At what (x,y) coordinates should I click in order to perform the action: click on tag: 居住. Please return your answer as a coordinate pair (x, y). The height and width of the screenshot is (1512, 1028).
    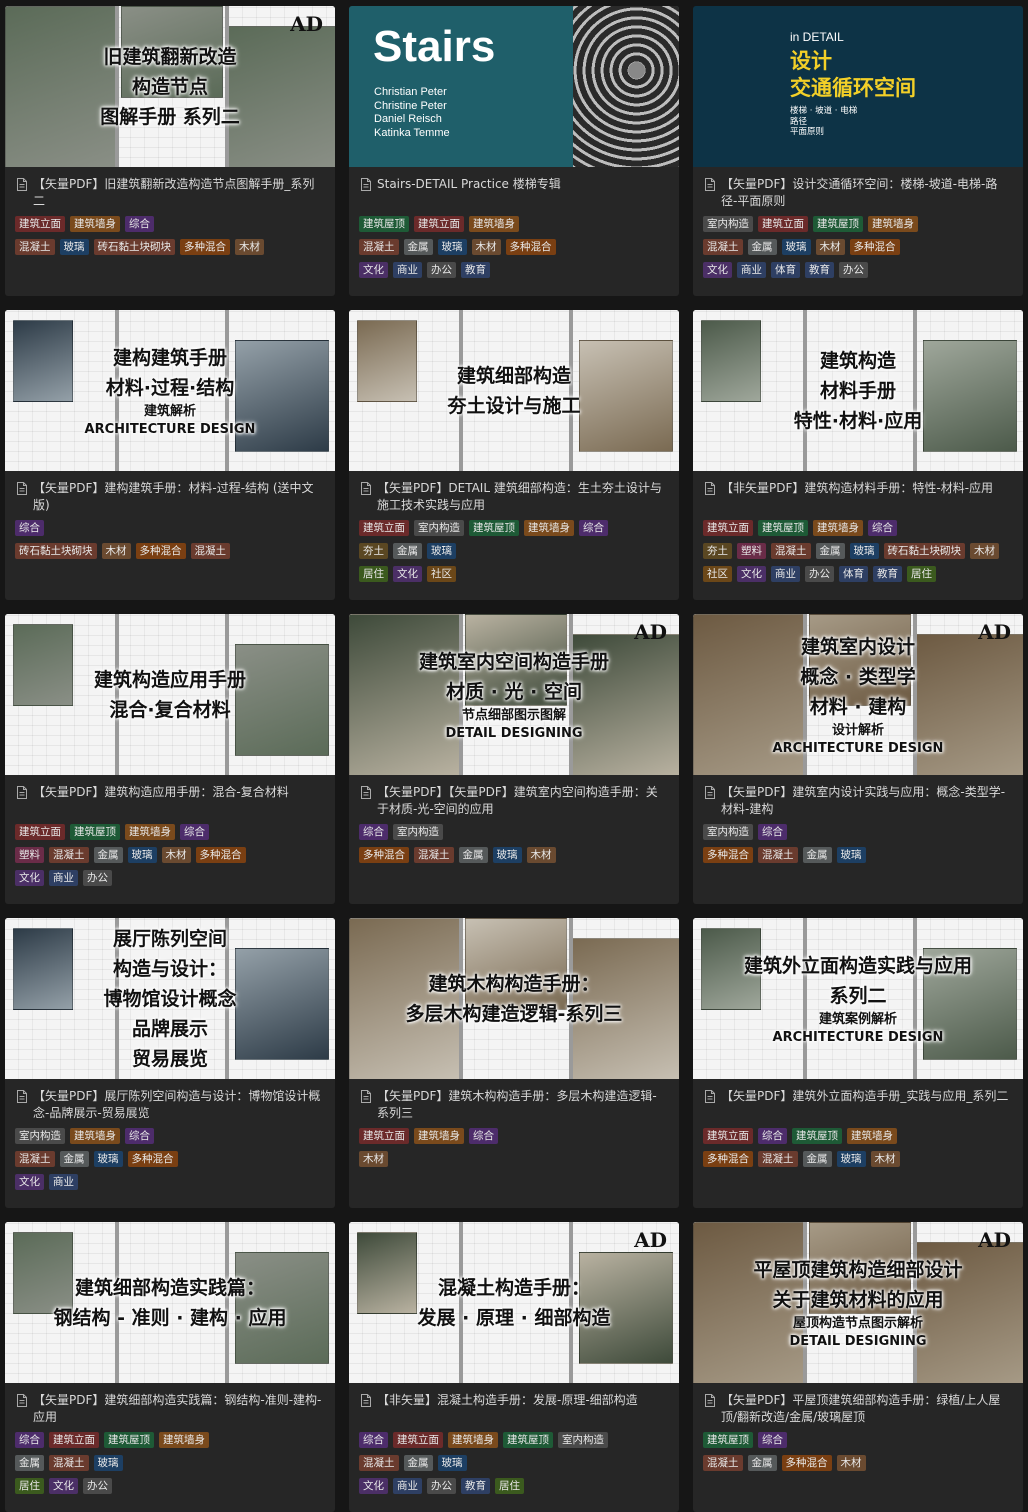
    Looking at the image, I should click on (509, 1486).